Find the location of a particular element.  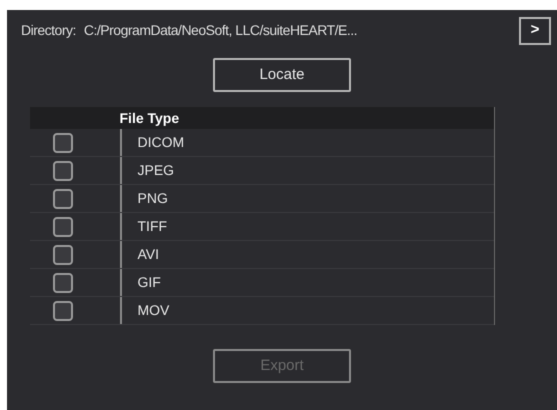

file-type-name: JPEG is located at coordinates (156, 170).